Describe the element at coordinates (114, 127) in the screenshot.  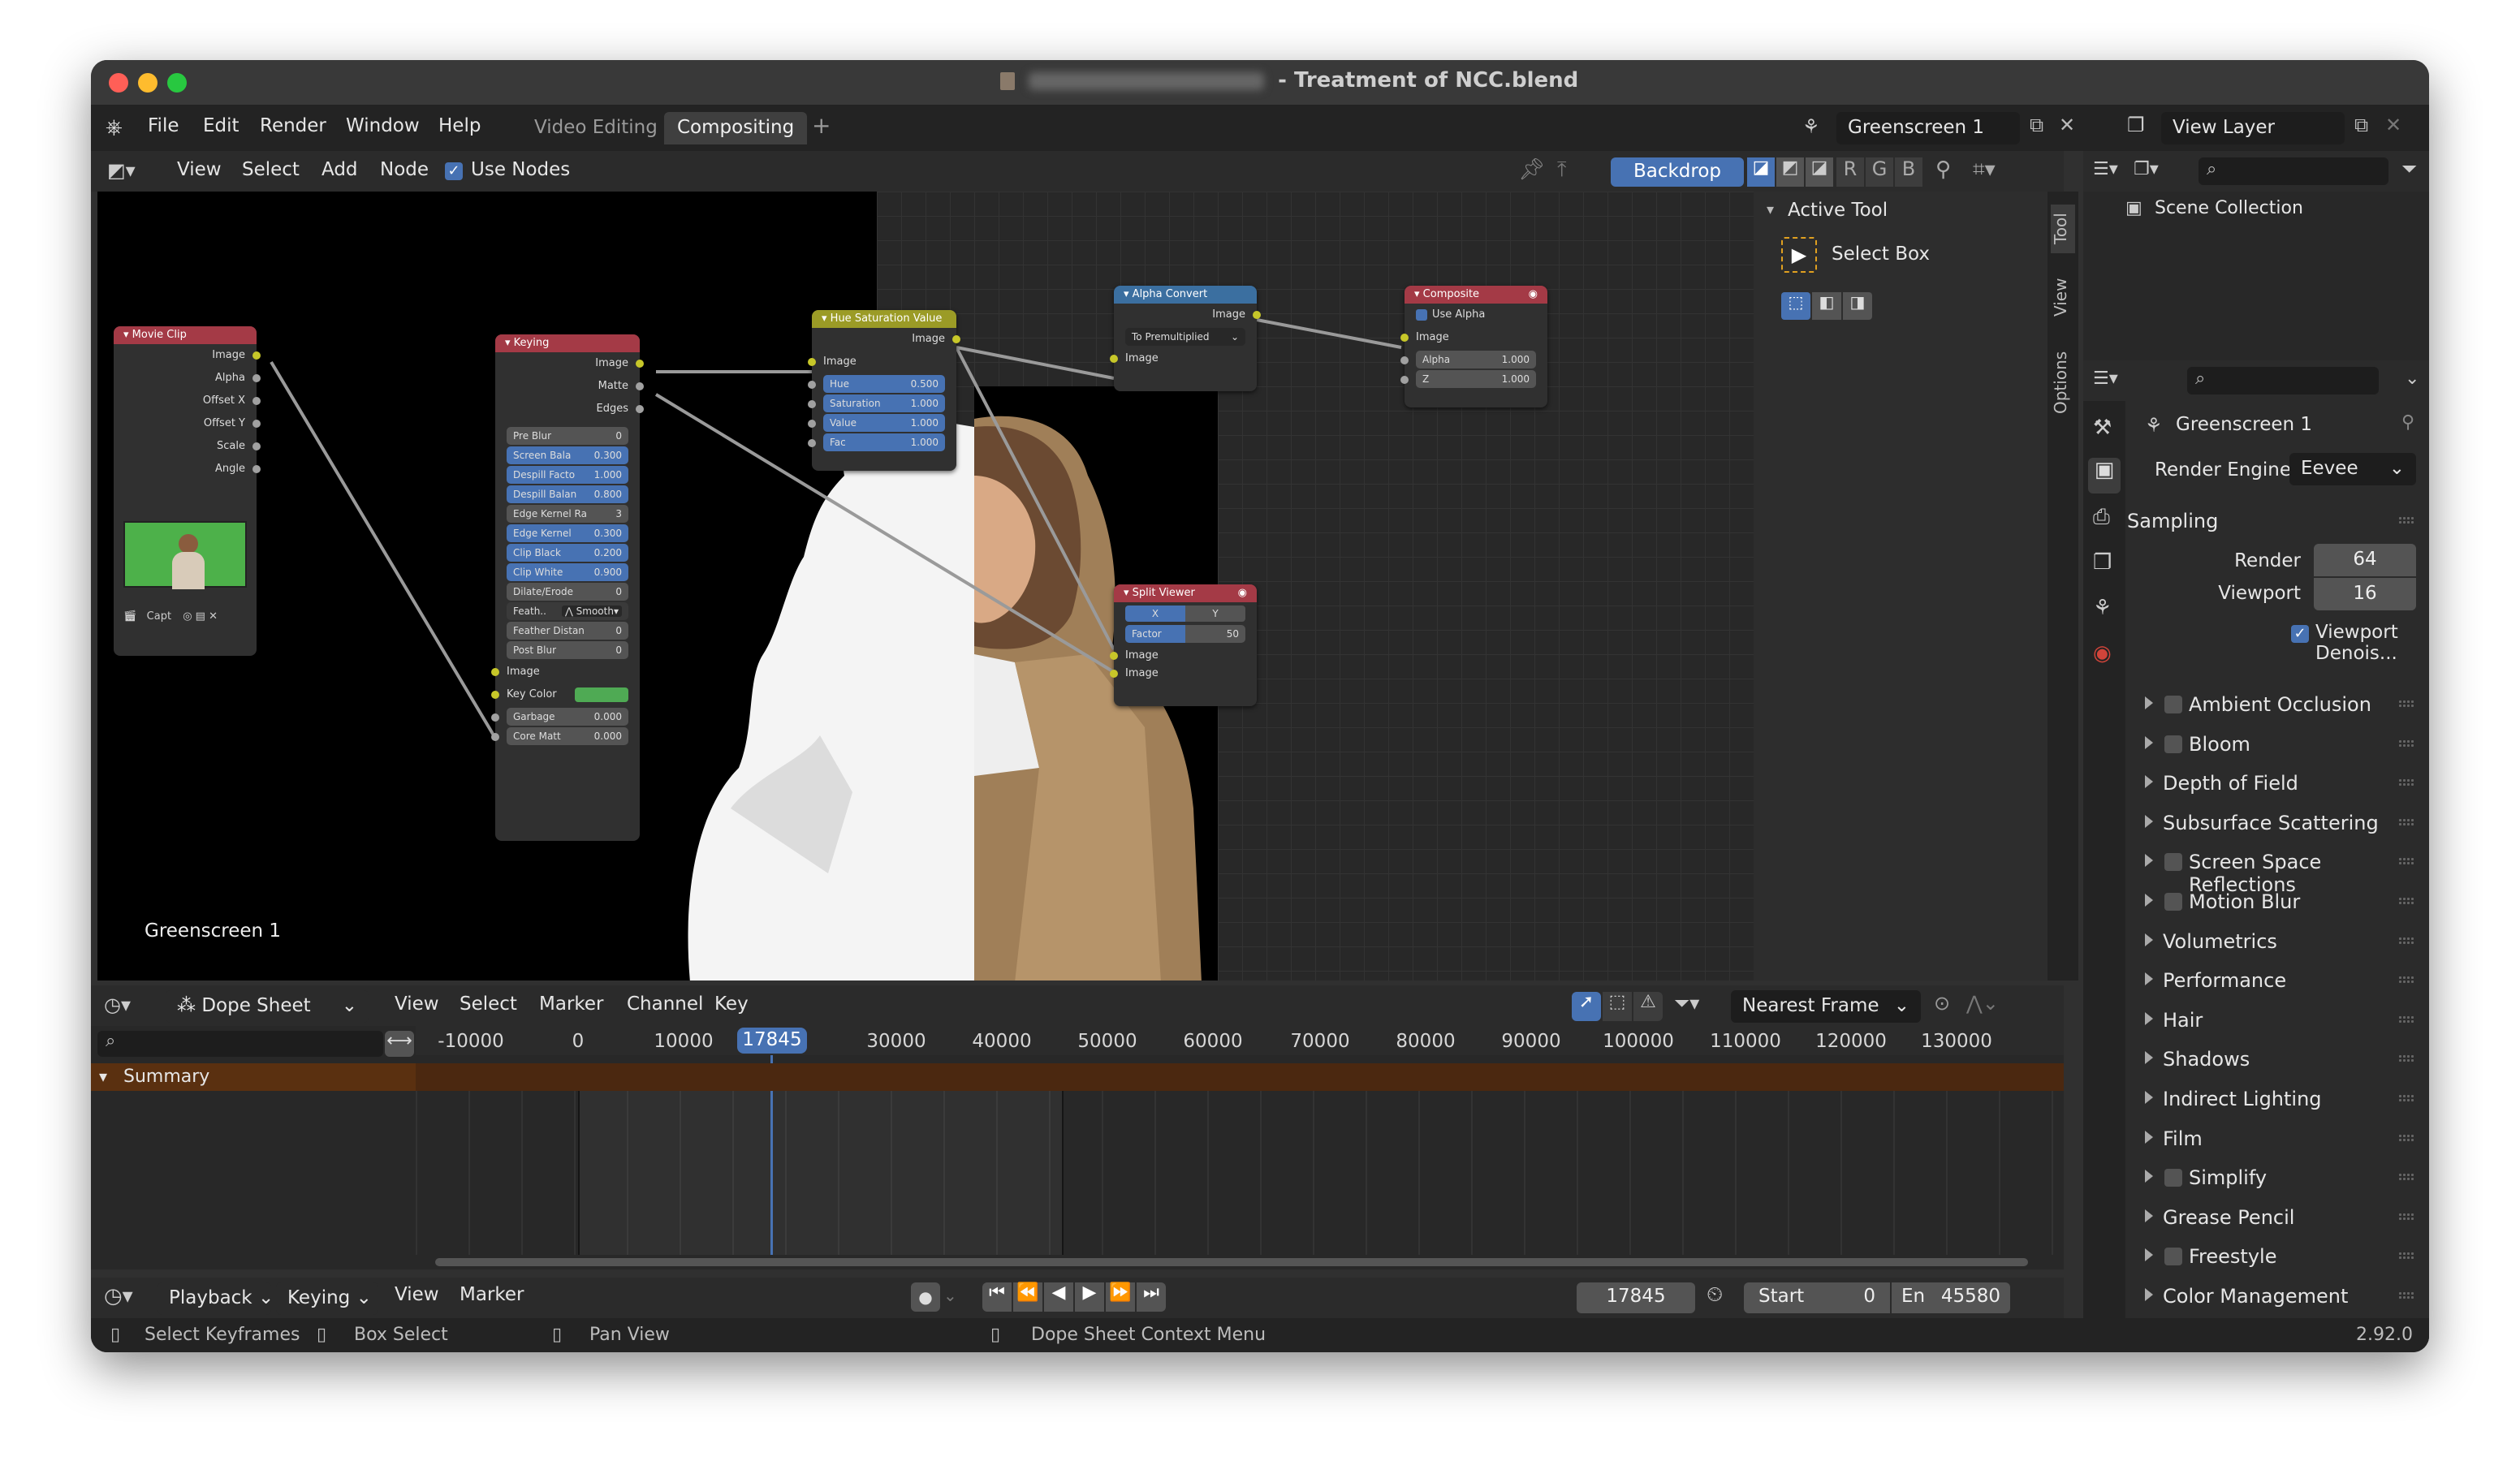
I see `blender-logo-icon: ⎈` at that location.